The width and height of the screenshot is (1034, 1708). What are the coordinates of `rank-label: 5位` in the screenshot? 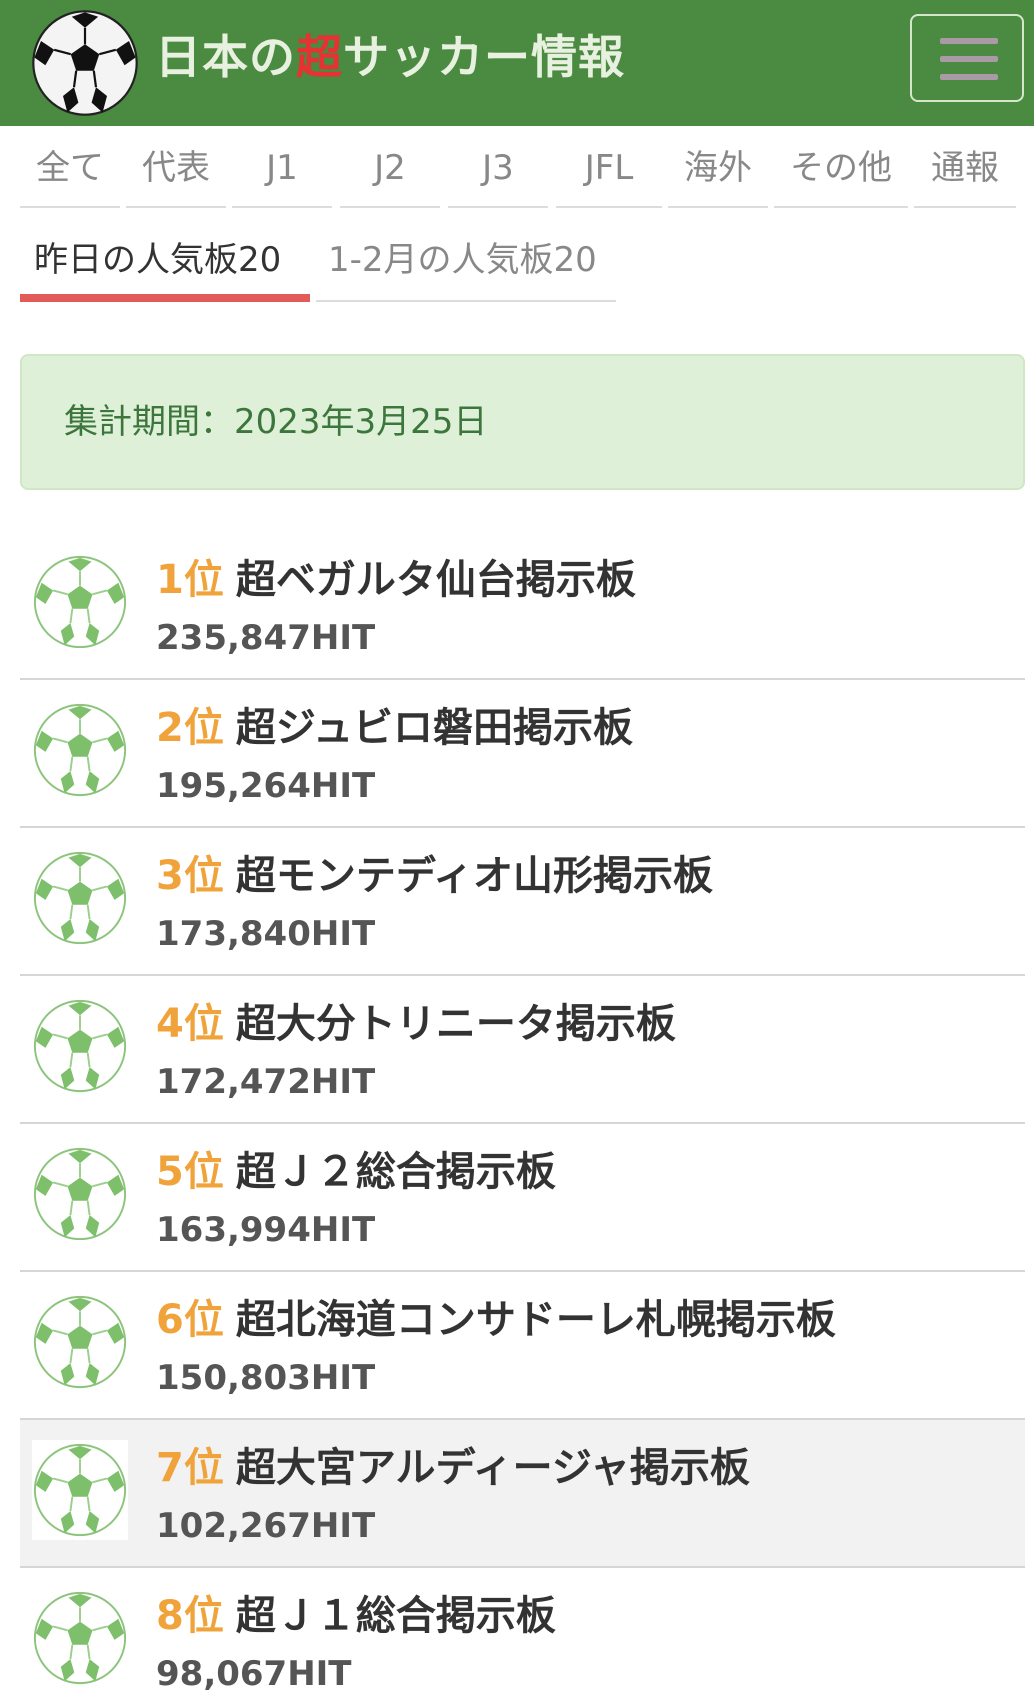 It's located at (190, 1172).